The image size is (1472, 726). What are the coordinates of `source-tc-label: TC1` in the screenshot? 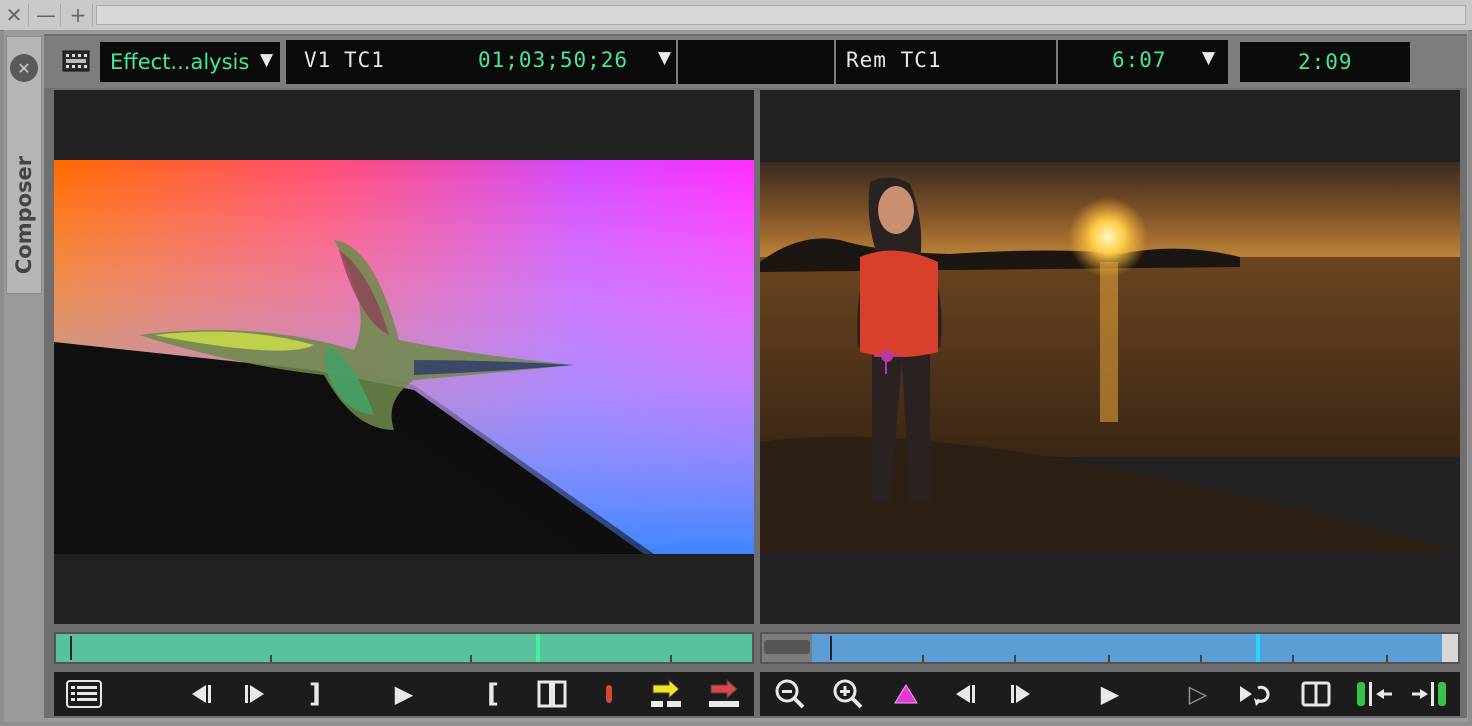 It's located at (364, 60).